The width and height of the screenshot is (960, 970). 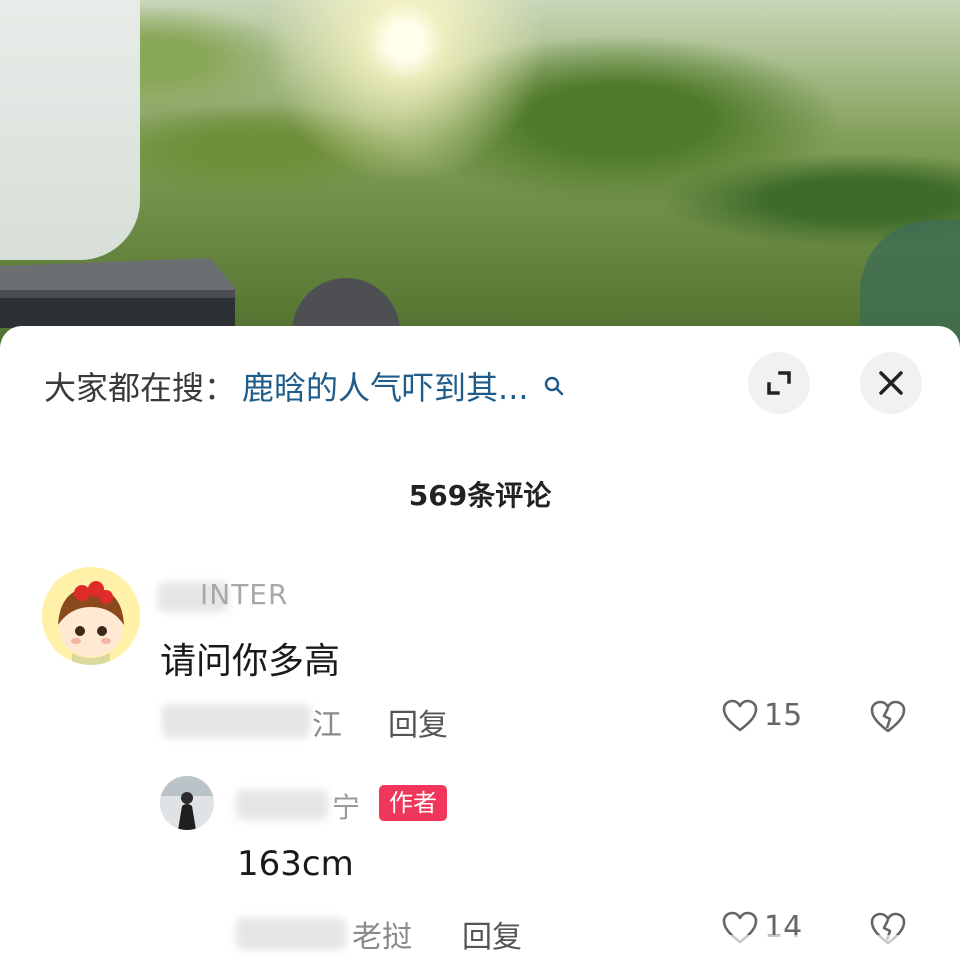 I want to click on hill, so click(x=910, y=280).